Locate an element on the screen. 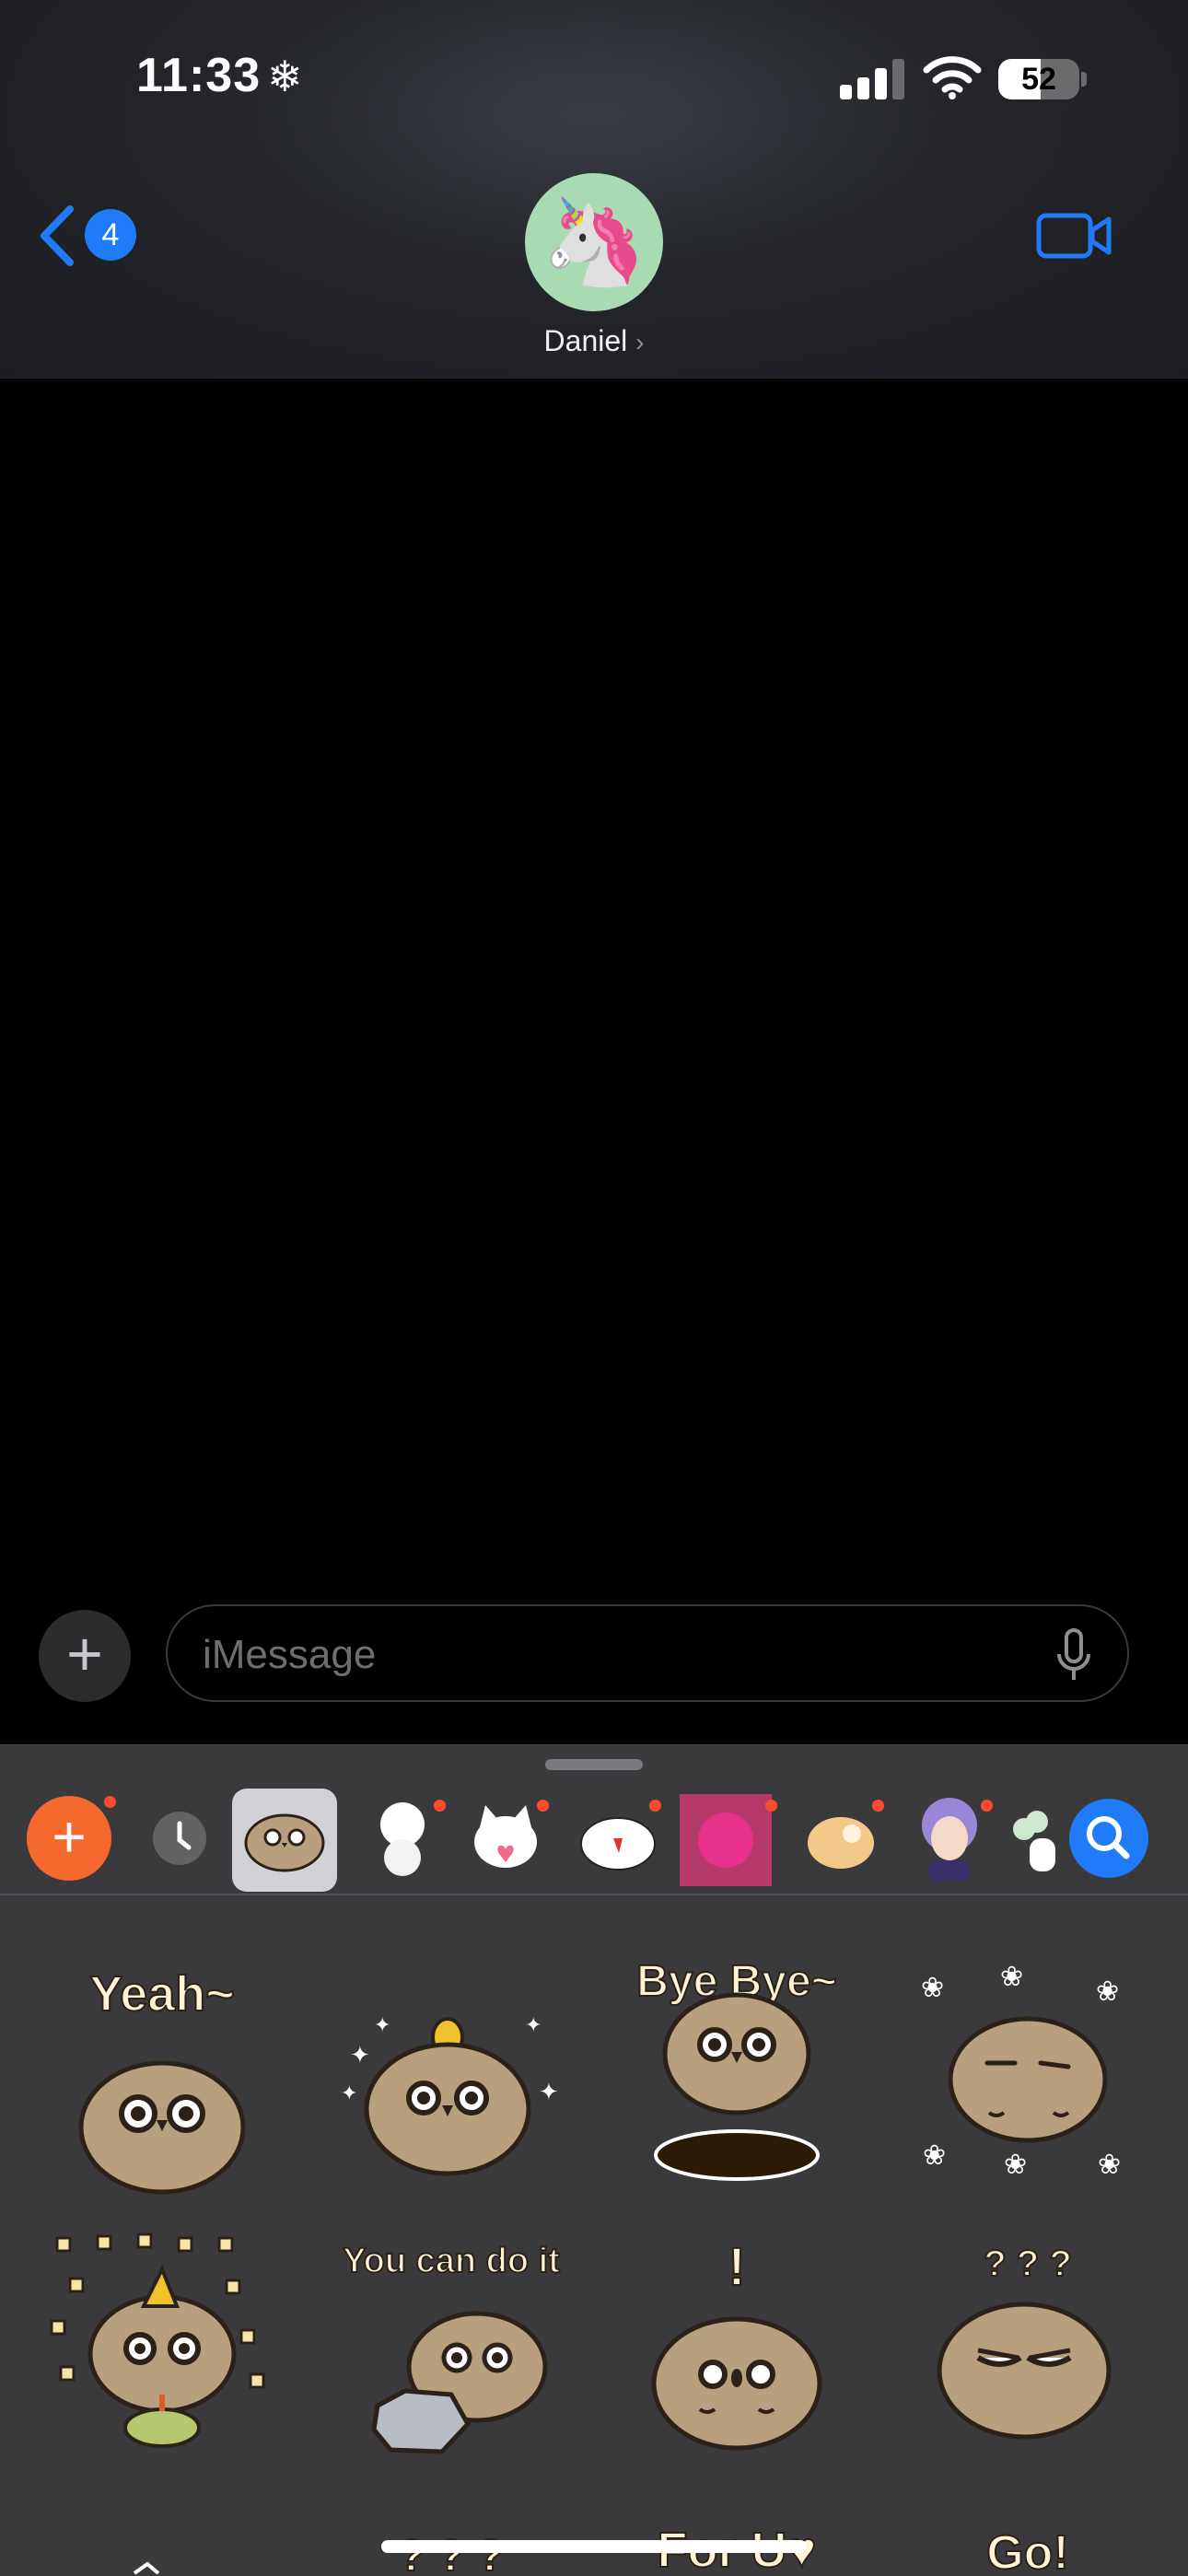 Image resolution: width=1188 pixels, height=2576 pixels. sticker-yeah: Yeah~ is located at coordinates (162, 2076).